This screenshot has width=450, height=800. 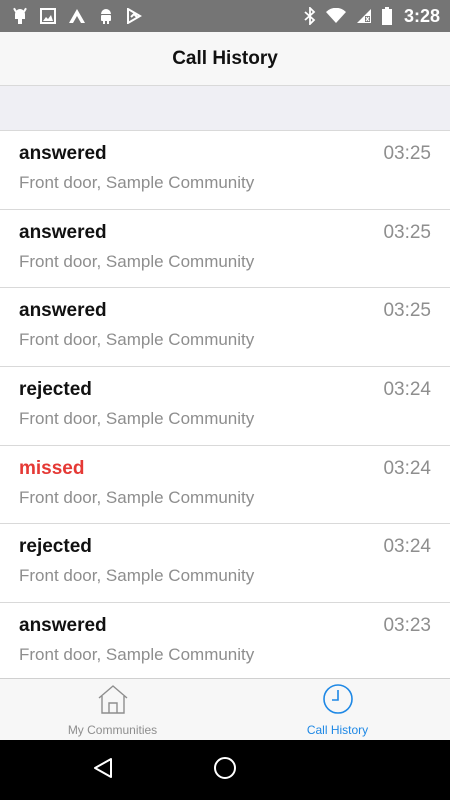 I want to click on back-button, so click(x=103, y=770).